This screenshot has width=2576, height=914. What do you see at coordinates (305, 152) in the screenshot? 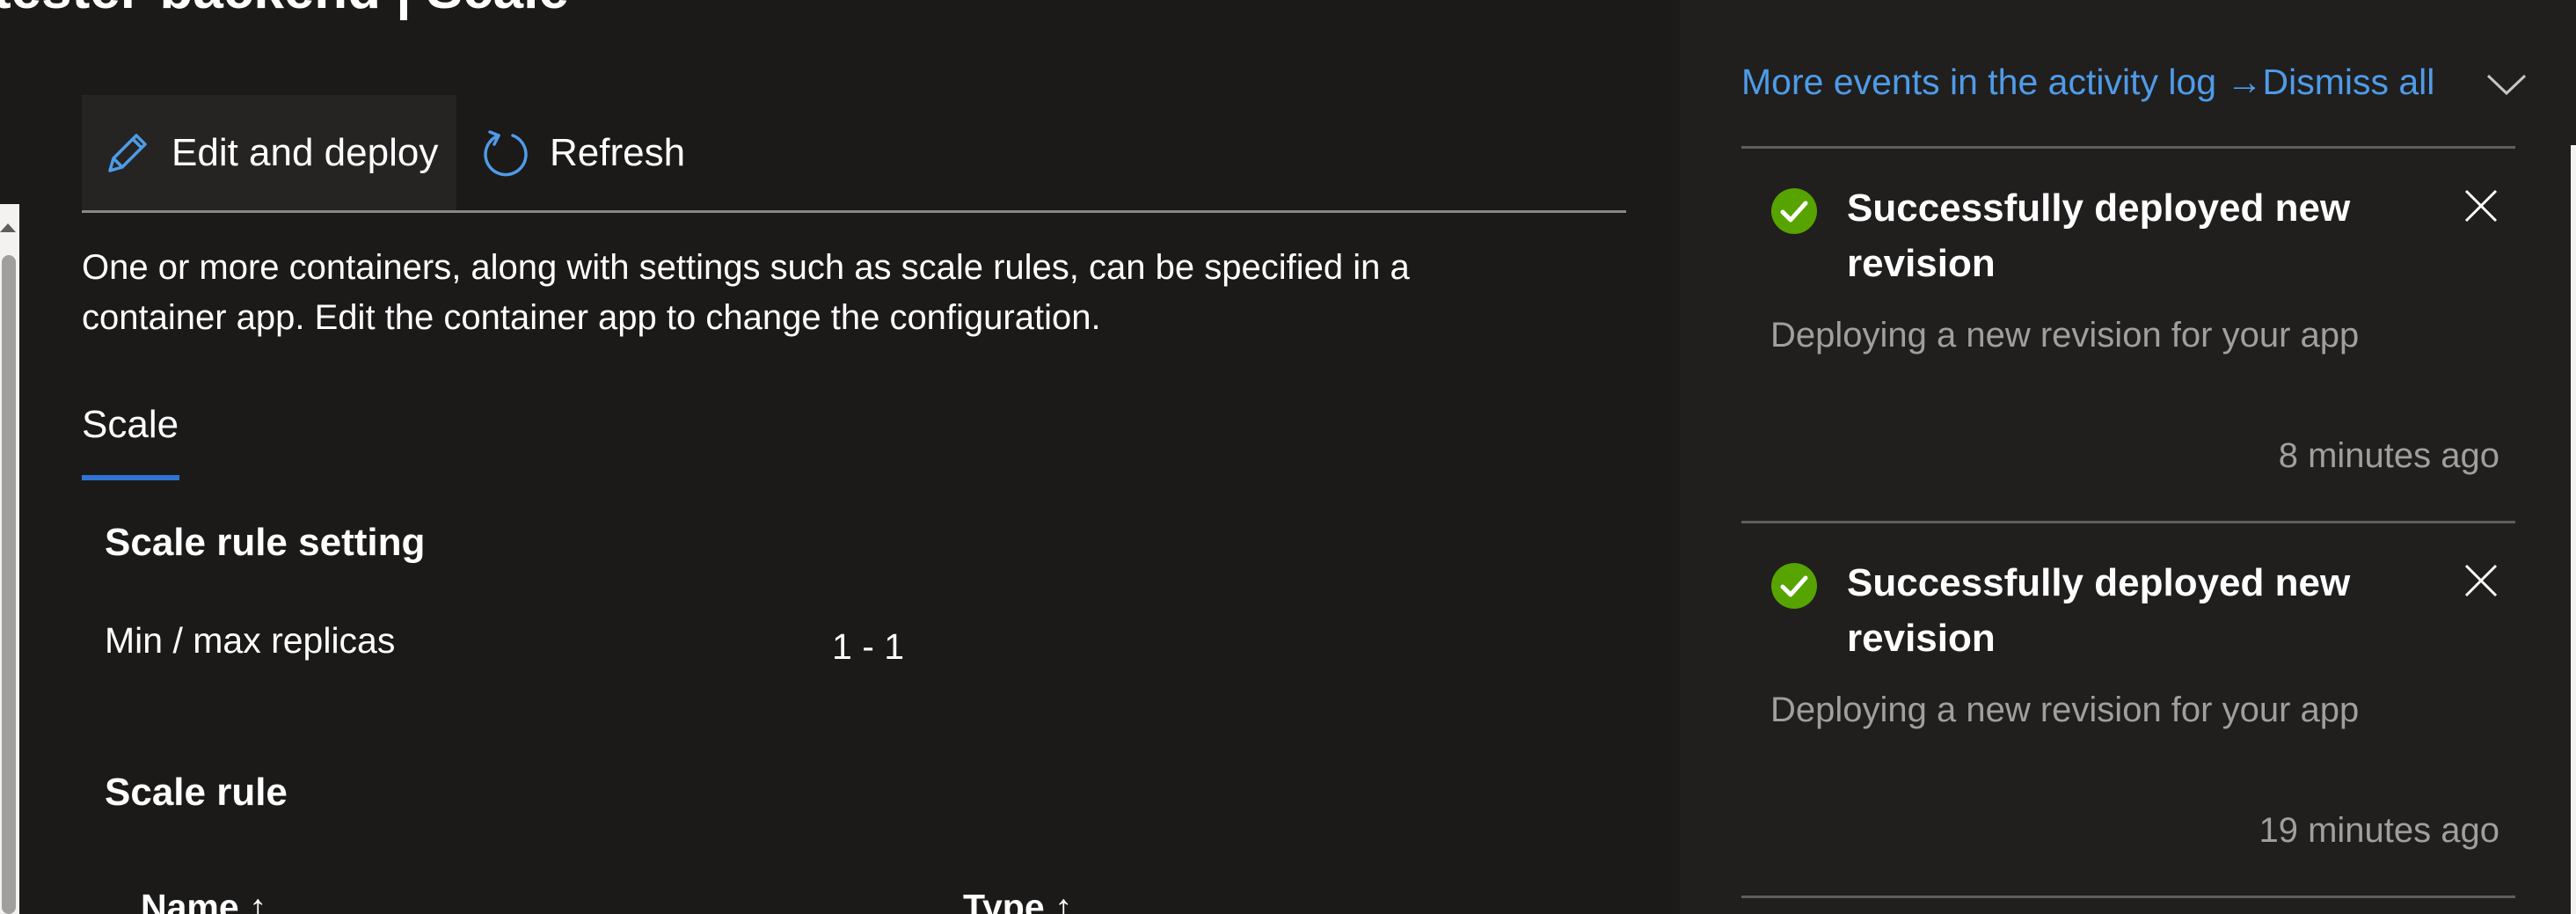
I see `edit-and-deploy-label: Edit and deploy` at bounding box center [305, 152].